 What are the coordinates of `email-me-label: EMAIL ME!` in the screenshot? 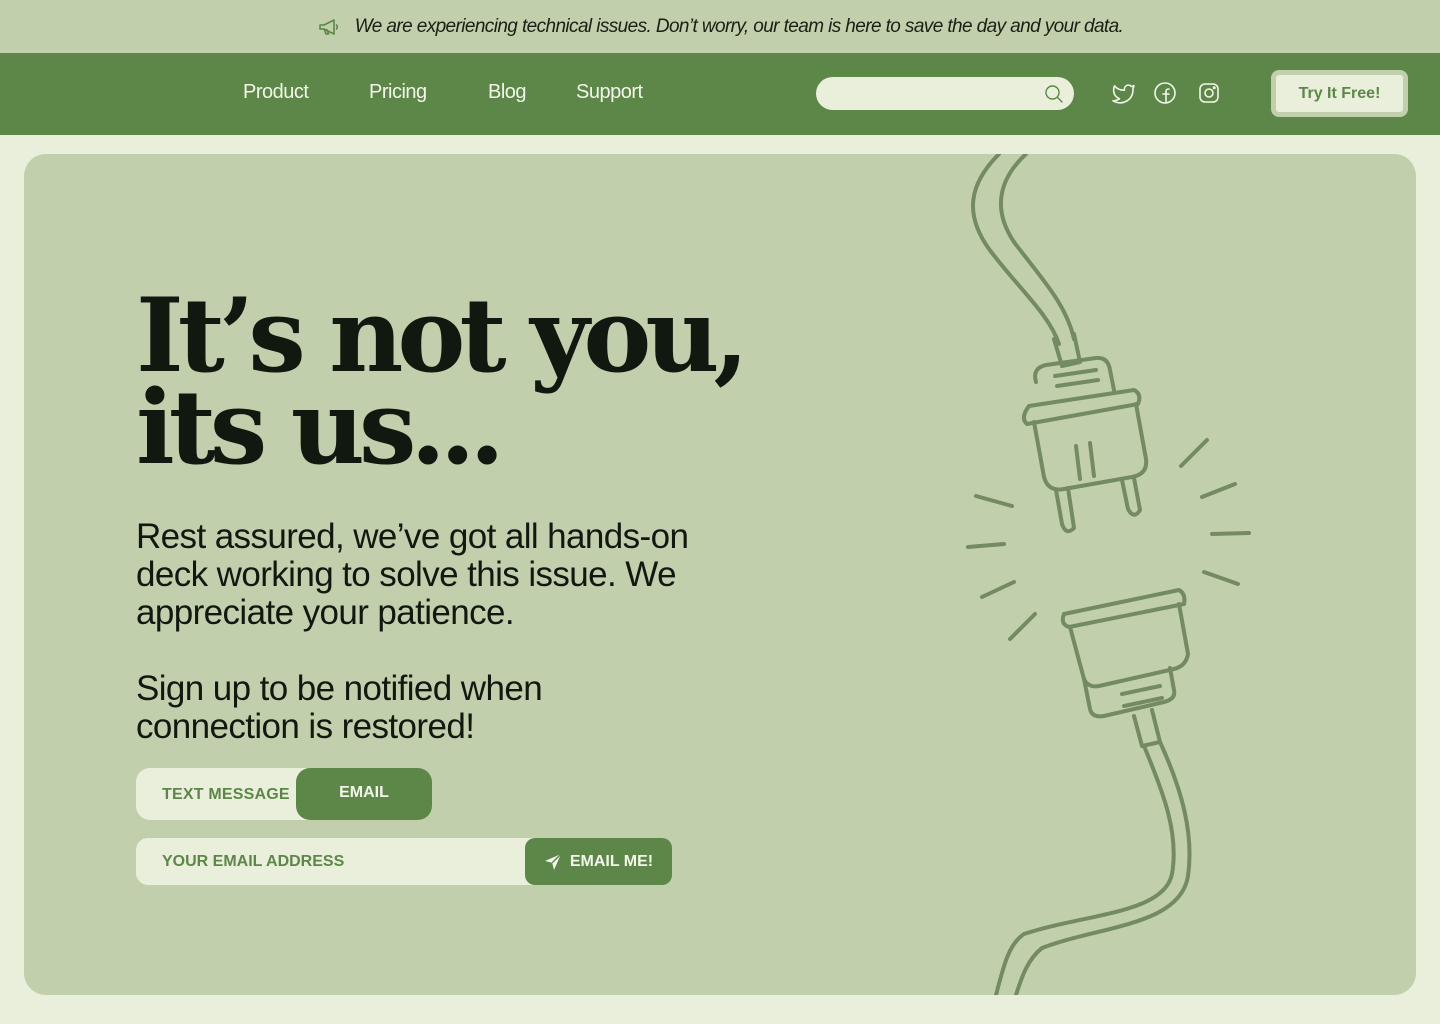 It's located at (611, 861).